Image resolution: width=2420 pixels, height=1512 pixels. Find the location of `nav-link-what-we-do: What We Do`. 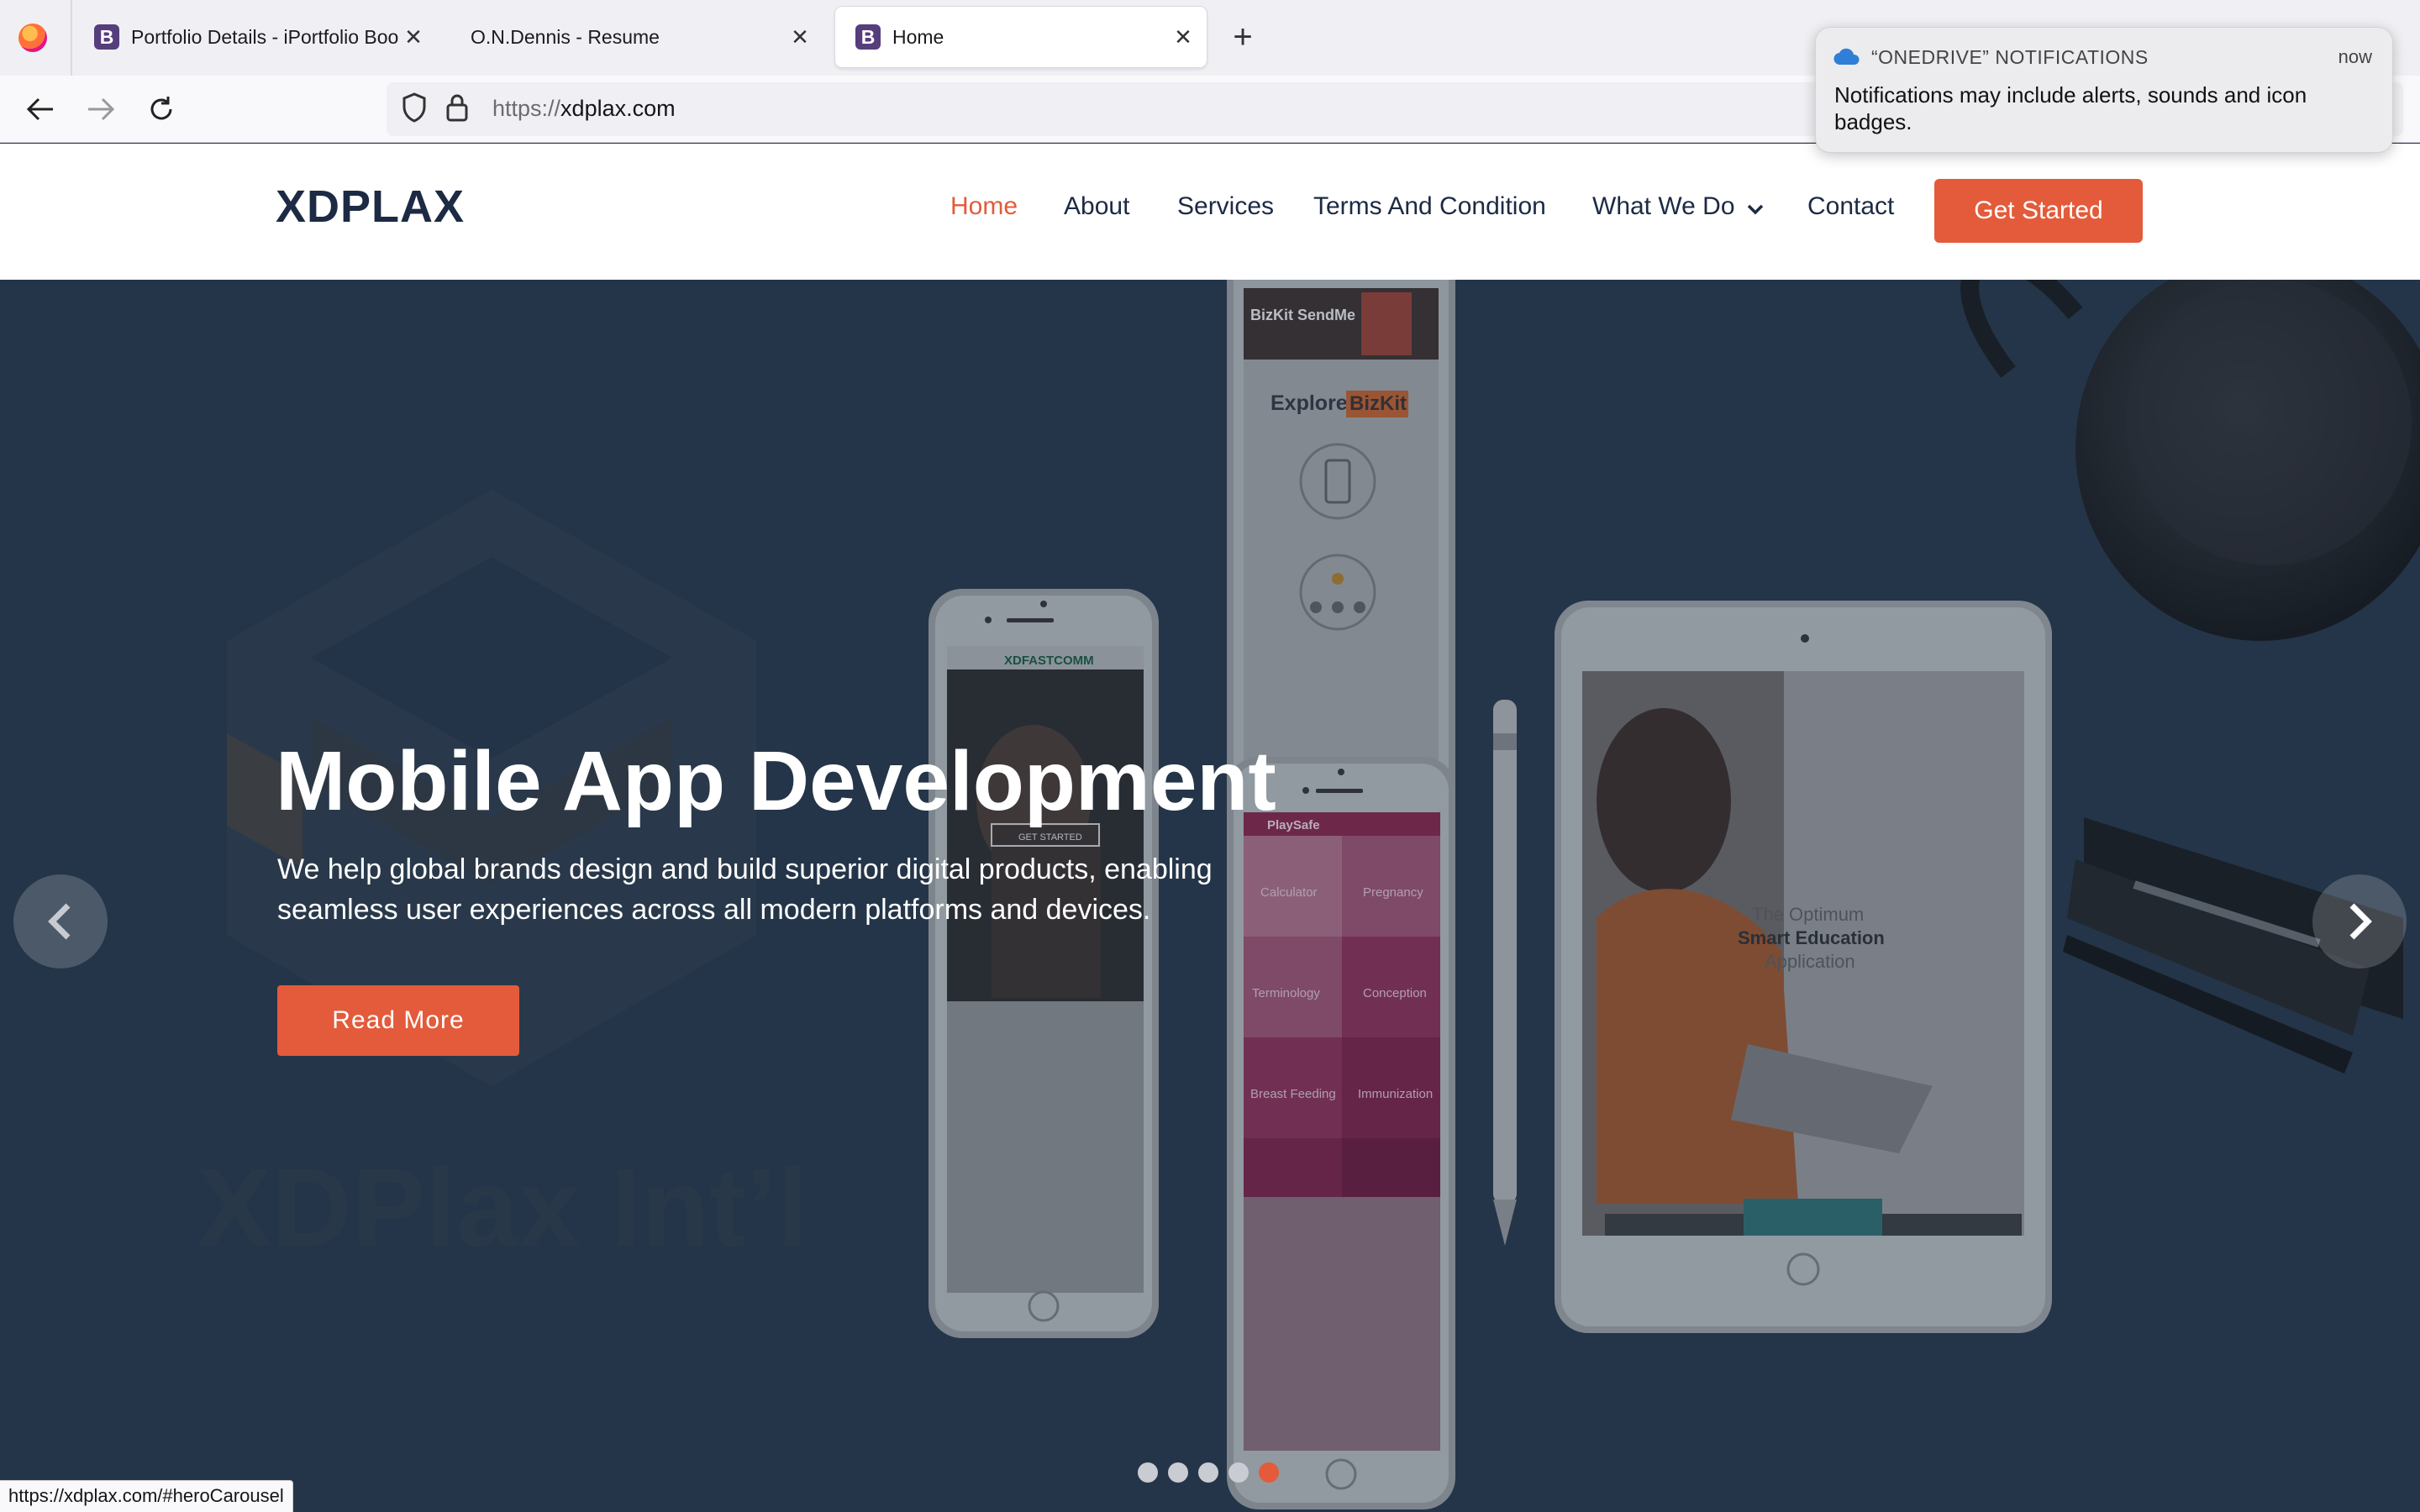

nav-link-what-we-do: What We Do is located at coordinates (1678, 207).